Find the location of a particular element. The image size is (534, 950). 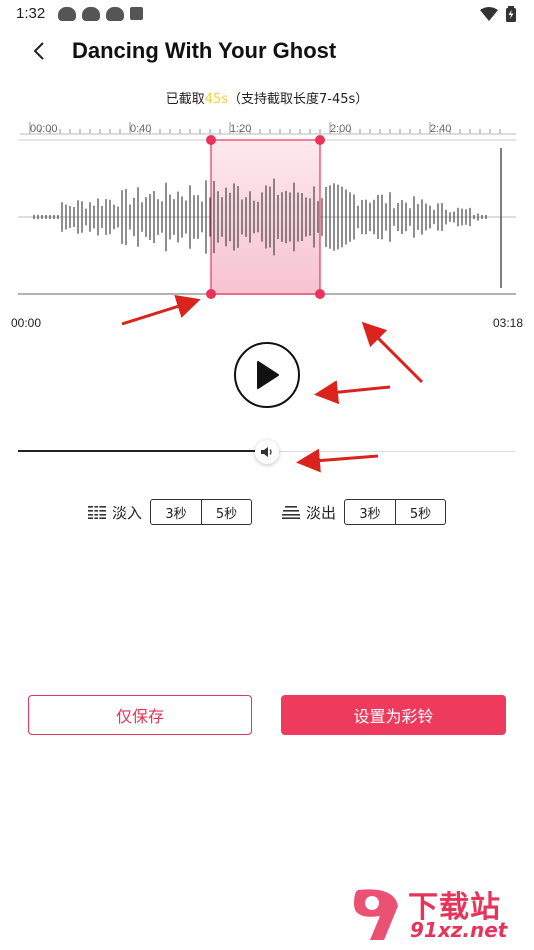

fade-in-5s-option: 5秒 is located at coordinates (226, 512).